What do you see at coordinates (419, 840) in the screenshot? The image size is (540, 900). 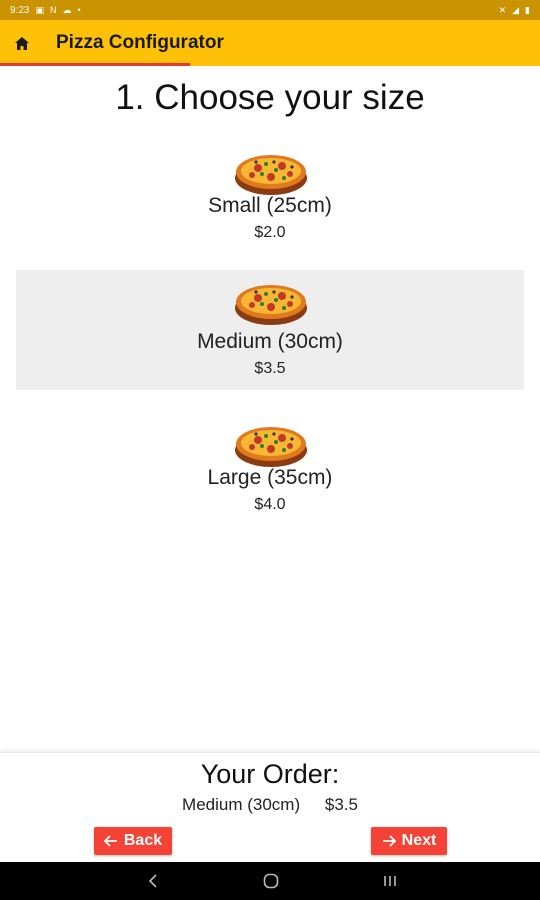 I see `next-button-label: Next` at bounding box center [419, 840].